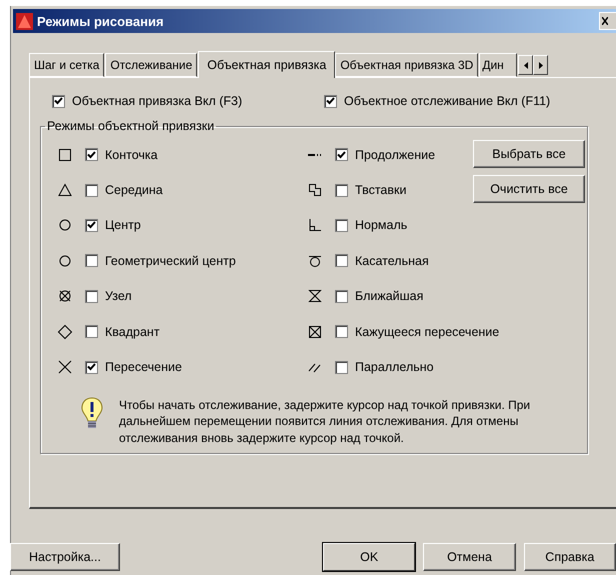  I want to click on scroll-left-button, so click(526, 65).